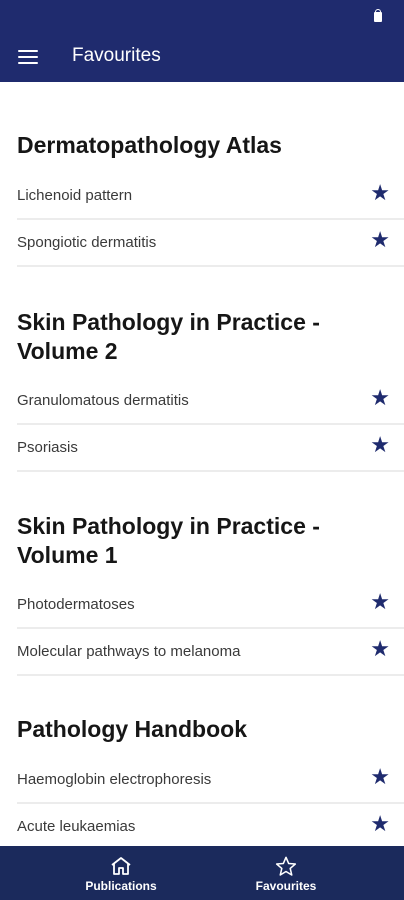  I want to click on item-label: Molecular pathways to melanoma, so click(129, 651).